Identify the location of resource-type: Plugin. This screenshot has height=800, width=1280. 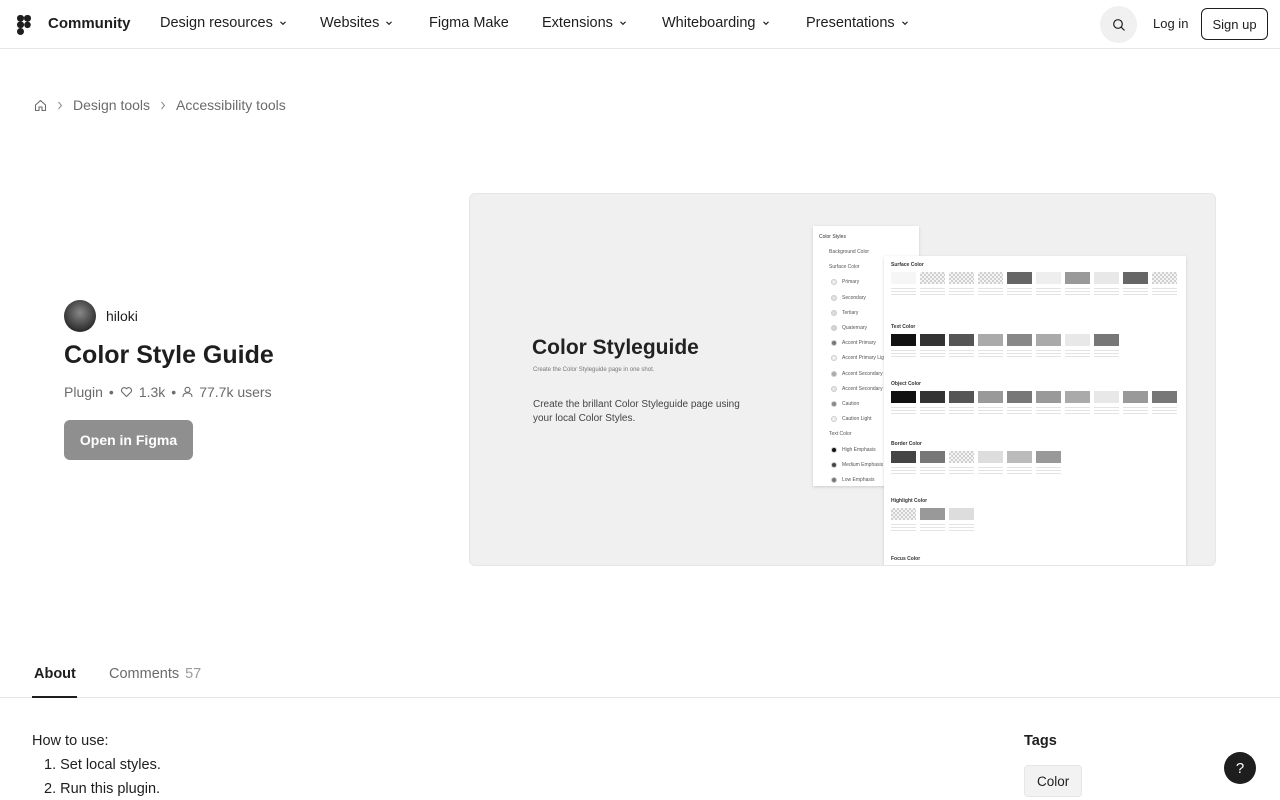
(83, 392).